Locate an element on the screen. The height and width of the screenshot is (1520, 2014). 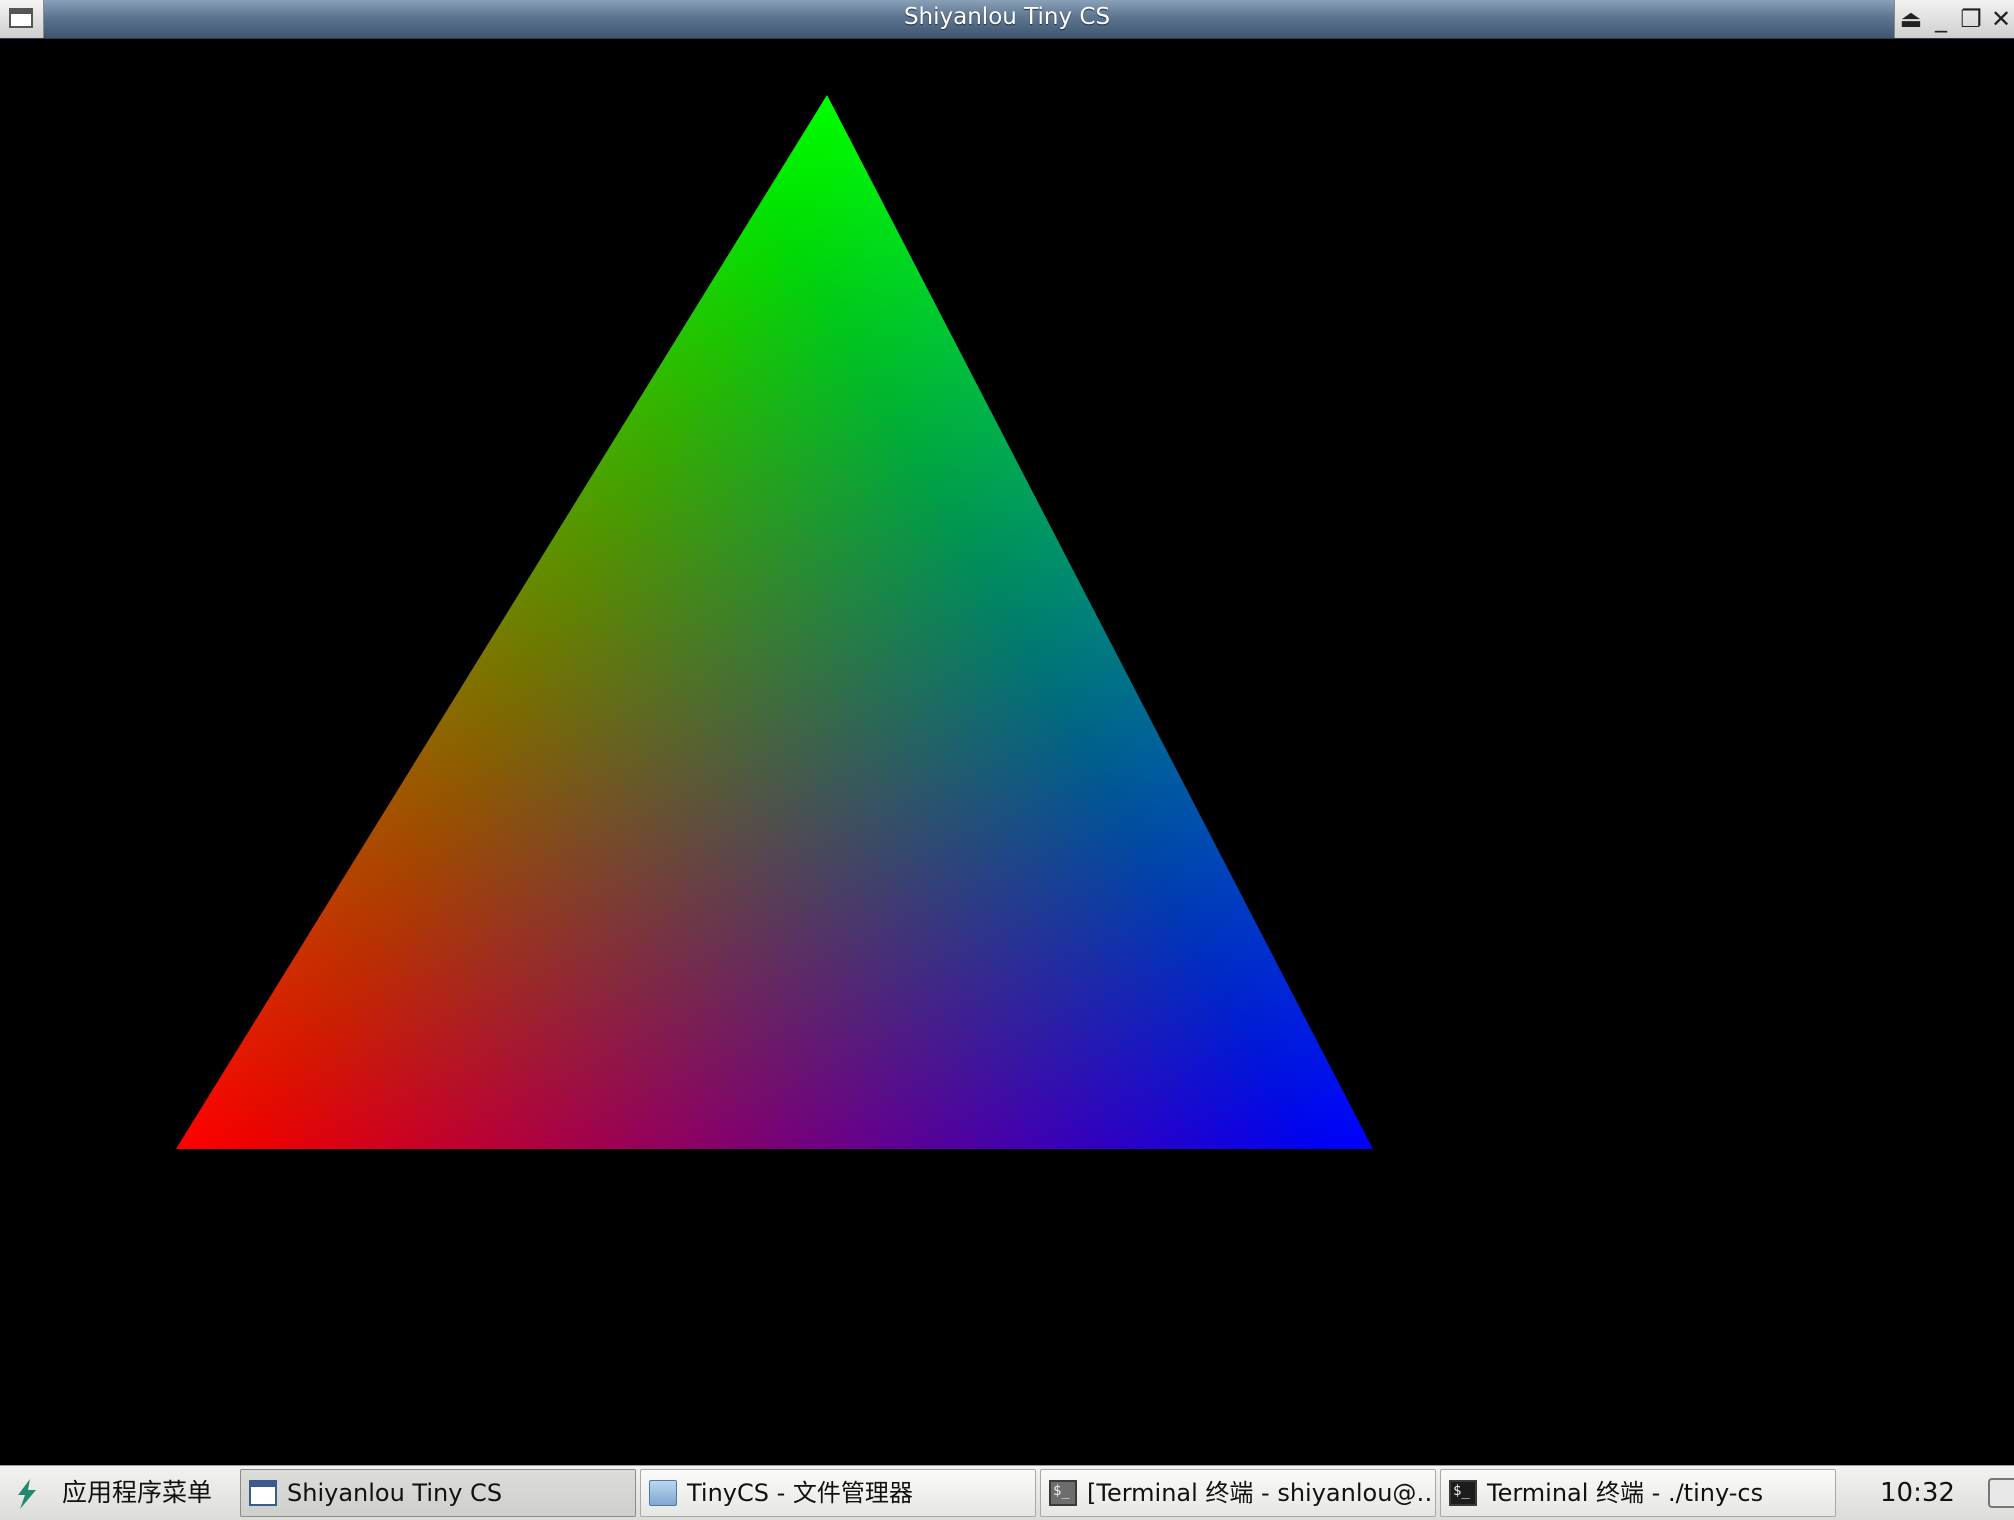
task-label: TinyCS - 文件管理器 is located at coordinates (800, 1493).